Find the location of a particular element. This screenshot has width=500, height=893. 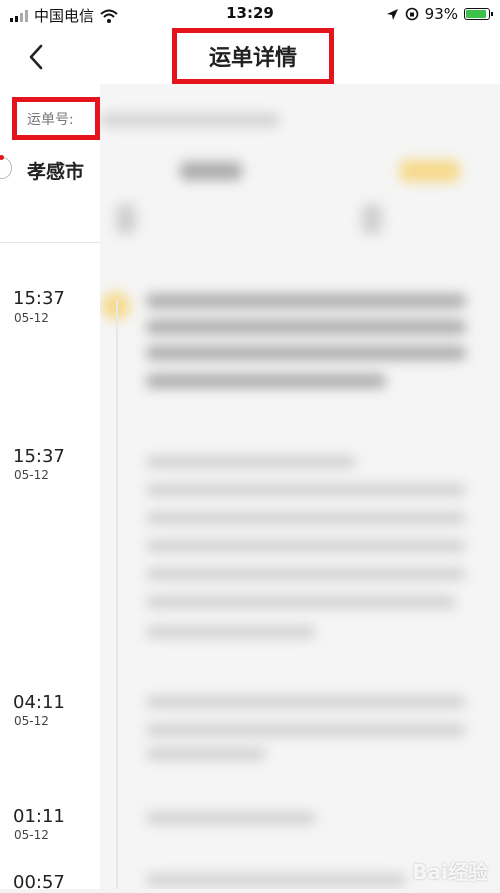

waybill-number-label: 运单号: is located at coordinates (56, 118).